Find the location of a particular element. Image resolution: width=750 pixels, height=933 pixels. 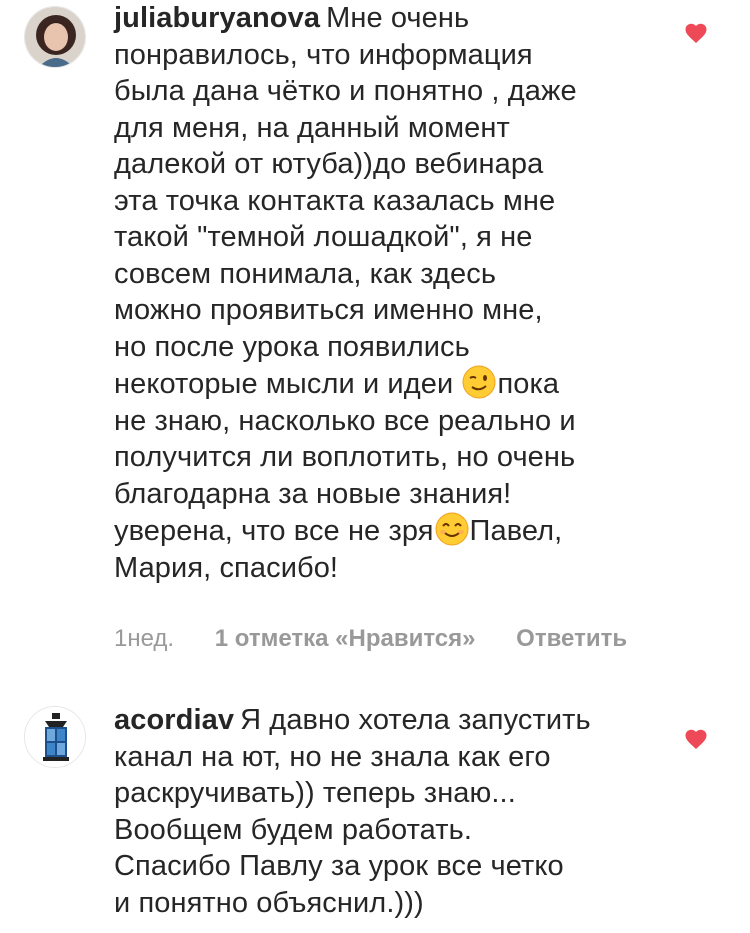

reply-button: Ответить is located at coordinates (571, 638).